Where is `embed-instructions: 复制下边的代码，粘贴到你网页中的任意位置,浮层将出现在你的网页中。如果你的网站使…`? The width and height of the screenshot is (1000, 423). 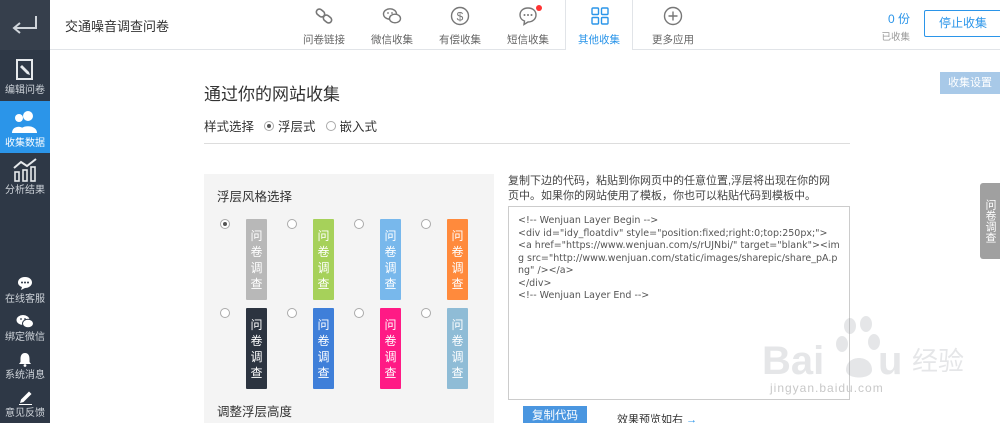 embed-instructions: 复制下边的代码，粘贴到你网页中的任意位置,浮层将出现在你的网页中。如果你的网站使… is located at coordinates (669, 188).